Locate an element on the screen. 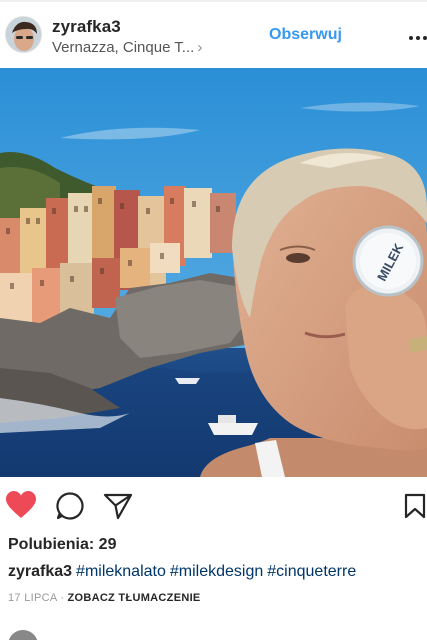 The height and width of the screenshot is (640, 427). hashtag-link: #milekdesign is located at coordinates (216, 571).